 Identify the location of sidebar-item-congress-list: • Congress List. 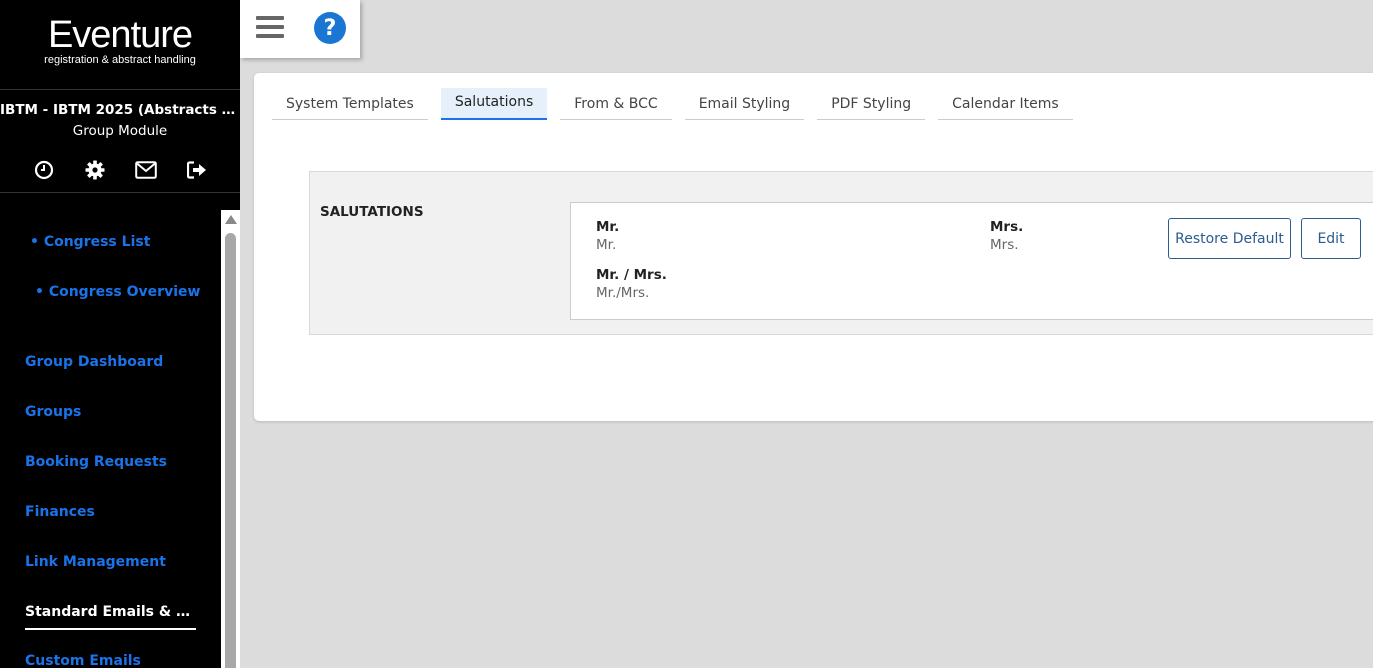
(90, 242).